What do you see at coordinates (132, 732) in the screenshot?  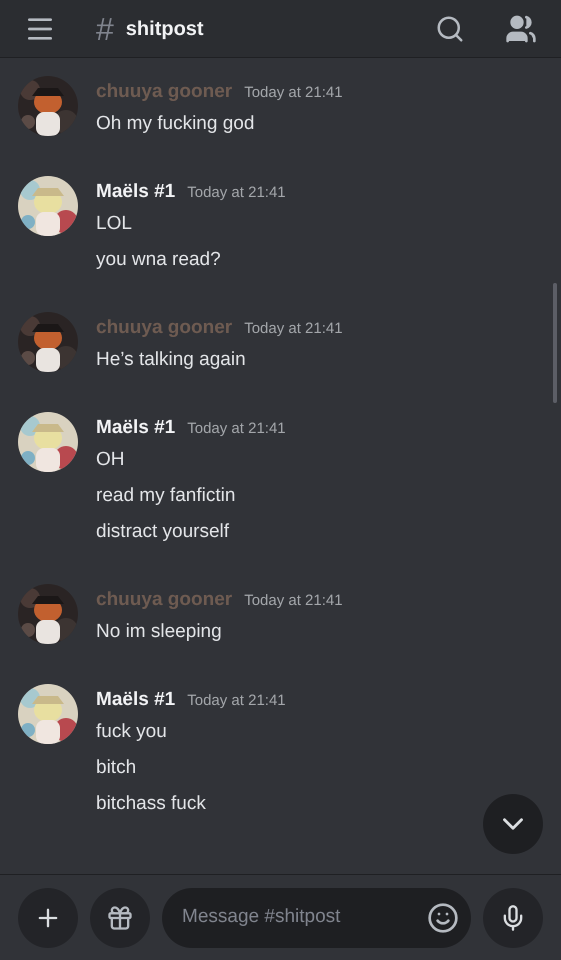 I see `message-text: fuck you` at bounding box center [132, 732].